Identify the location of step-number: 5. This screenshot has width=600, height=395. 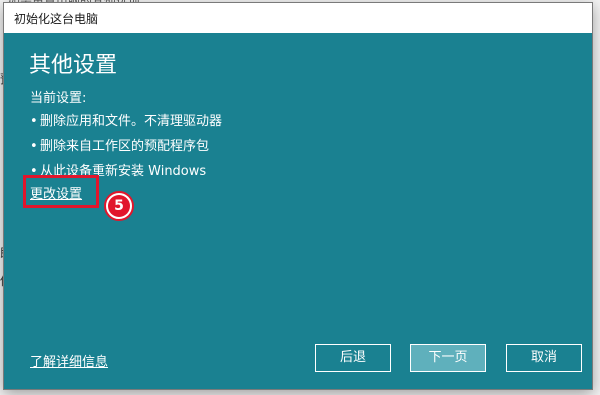
(119, 206).